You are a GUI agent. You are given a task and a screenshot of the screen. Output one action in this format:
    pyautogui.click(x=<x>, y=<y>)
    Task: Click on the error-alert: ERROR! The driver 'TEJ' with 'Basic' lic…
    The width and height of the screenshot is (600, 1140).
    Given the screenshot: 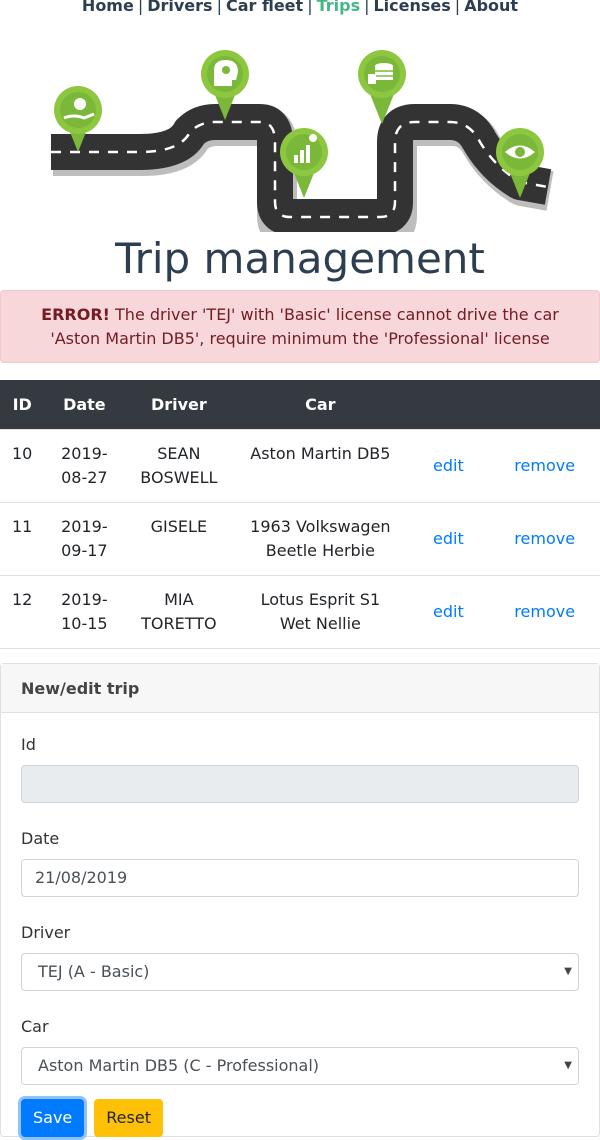 What is the action you would take?
    pyautogui.click(x=300, y=326)
    